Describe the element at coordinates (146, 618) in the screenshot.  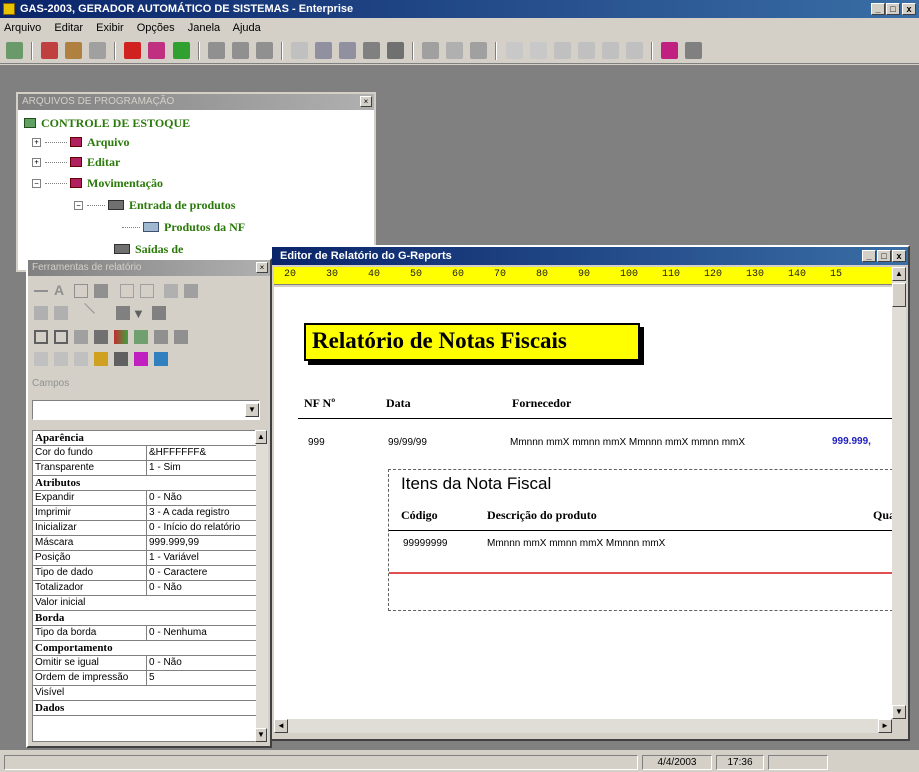
I see `property-category: Borda` at that location.